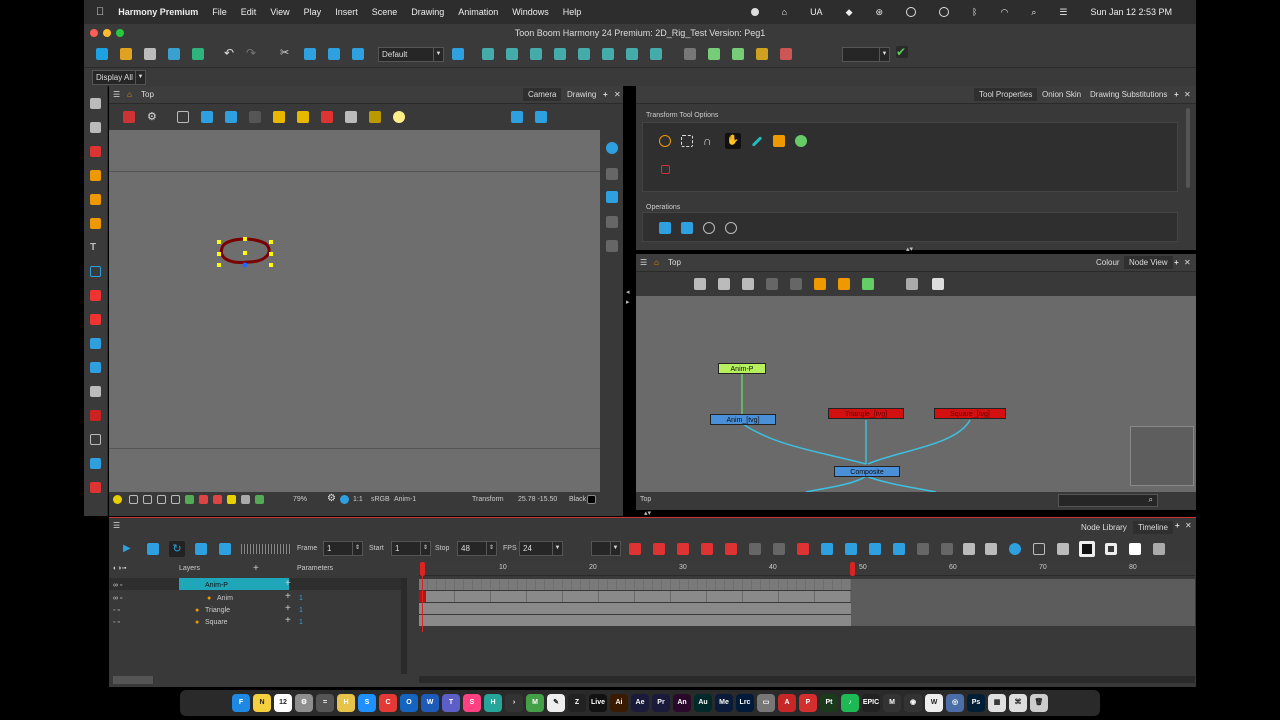 This screenshot has width=1280, height=720. Describe the element at coordinates (1015, 549) in the screenshot. I see `onion-toggle-icon` at that location.